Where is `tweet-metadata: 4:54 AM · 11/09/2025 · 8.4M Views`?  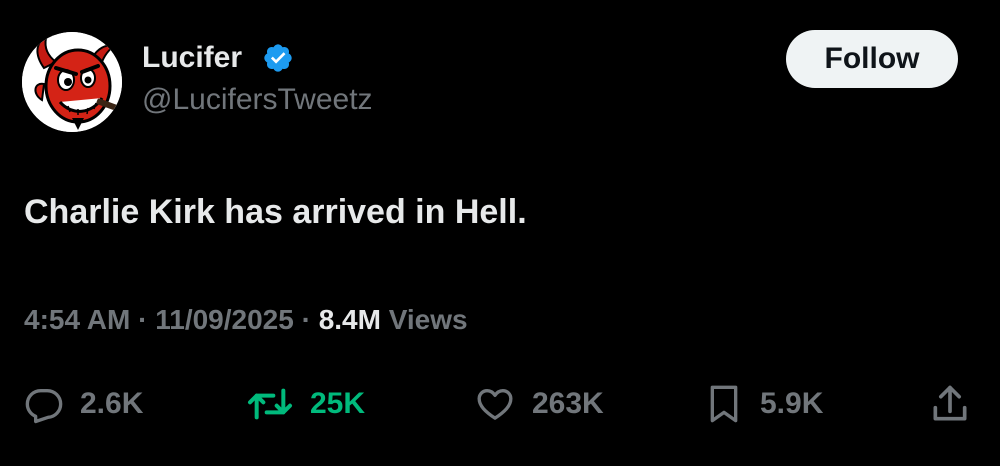
tweet-metadata: 4:54 AM · 11/09/2025 · 8.4M Views is located at coordinates (246, 320).